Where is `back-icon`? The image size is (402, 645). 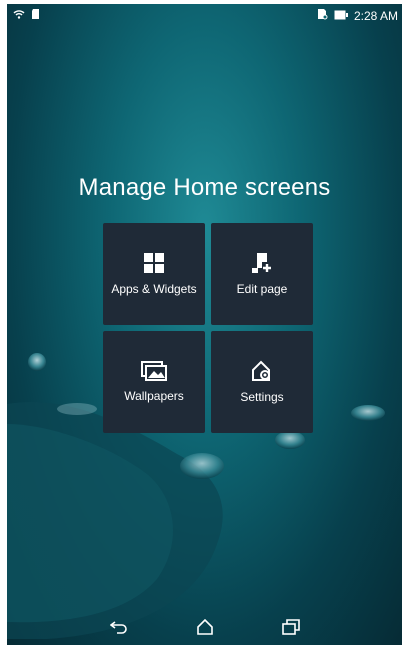
back-icon is located at coordinates (119, 627).